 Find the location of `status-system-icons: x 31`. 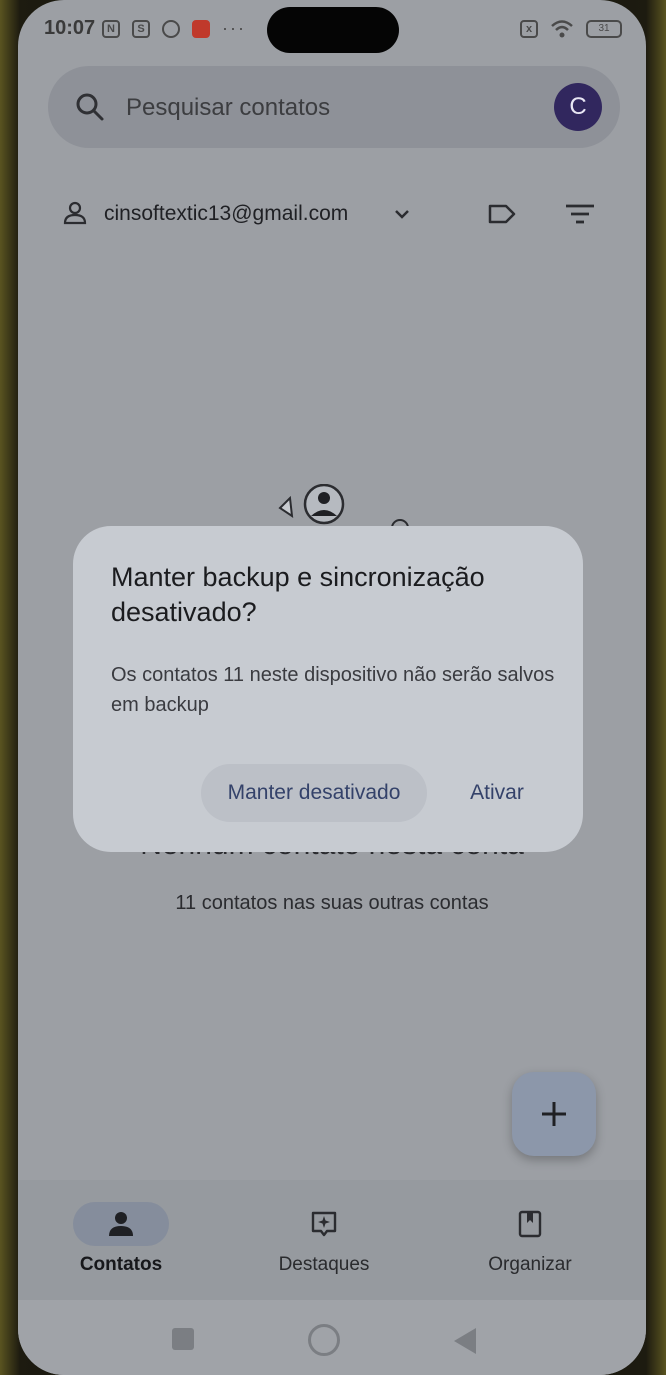

status-system-icons: x 31 is located at coordinates (571, 29).